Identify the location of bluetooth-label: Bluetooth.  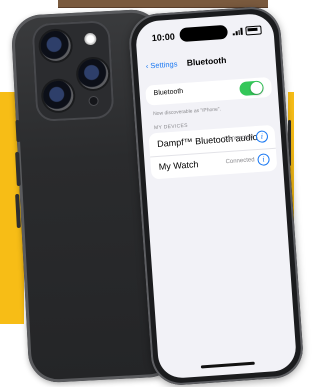
(168, 93).